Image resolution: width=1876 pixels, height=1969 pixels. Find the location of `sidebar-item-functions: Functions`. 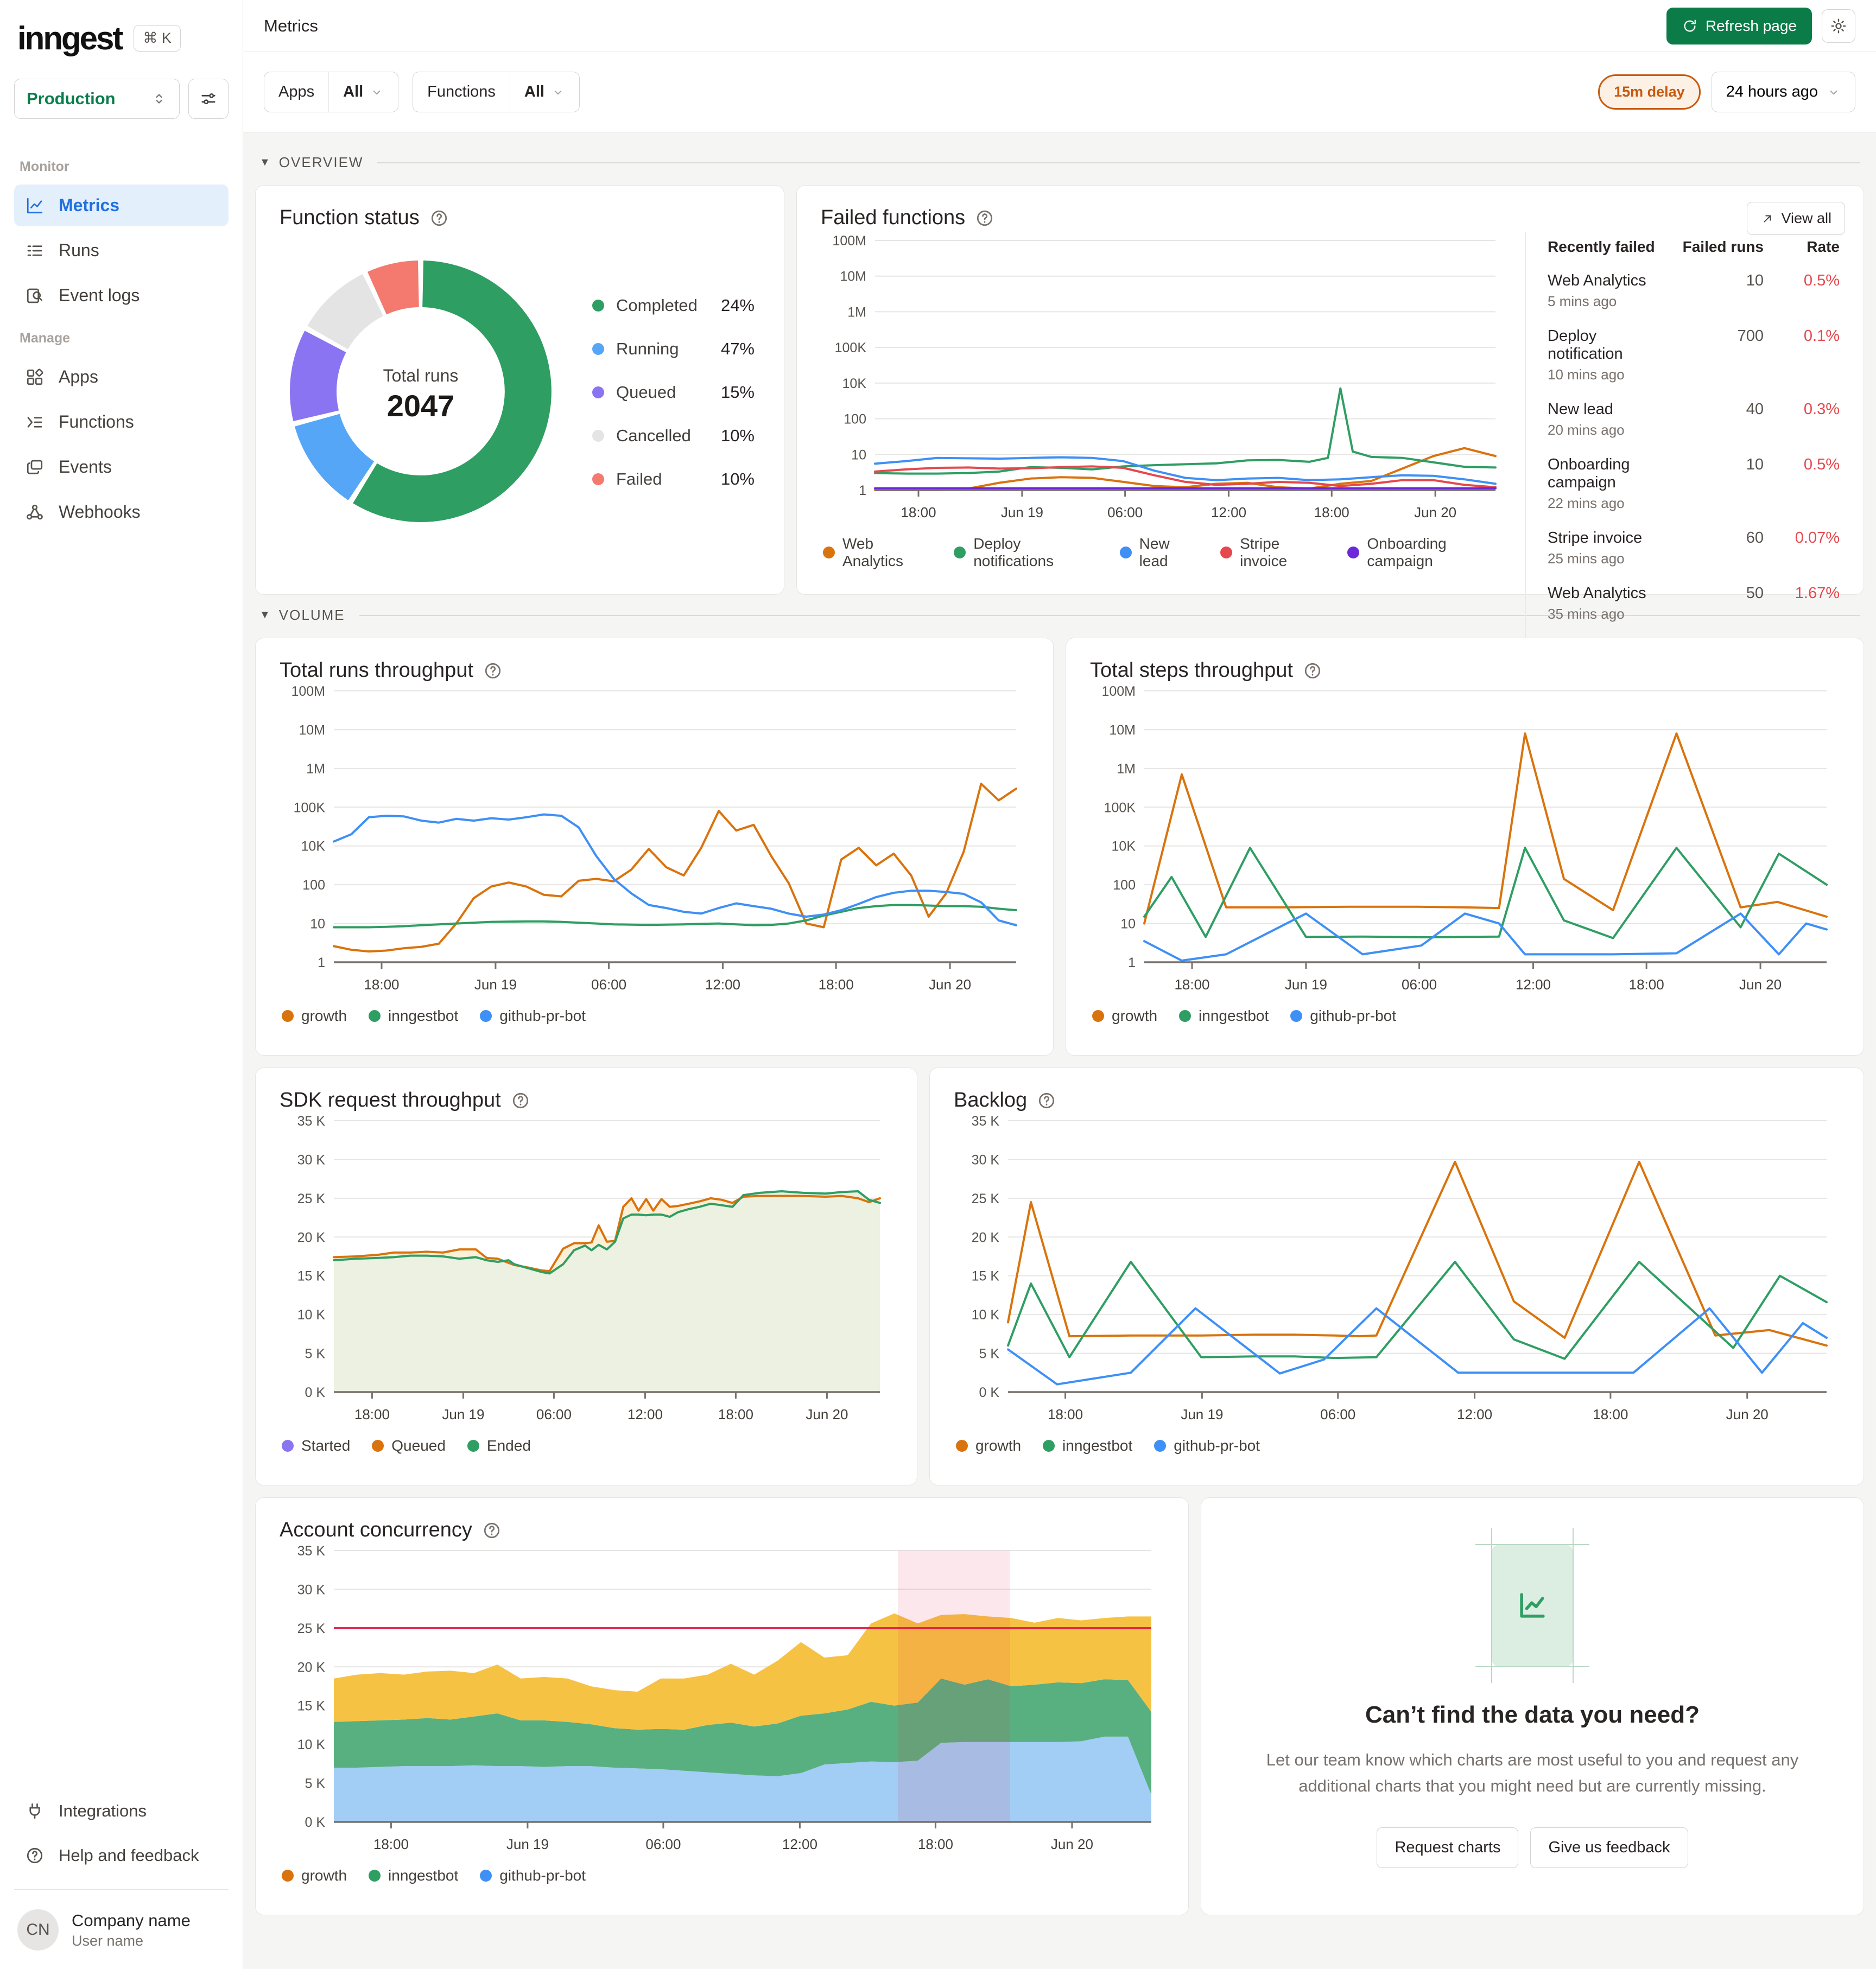

sidebar-item-functions: Functions is located at coordinates (121, 422).